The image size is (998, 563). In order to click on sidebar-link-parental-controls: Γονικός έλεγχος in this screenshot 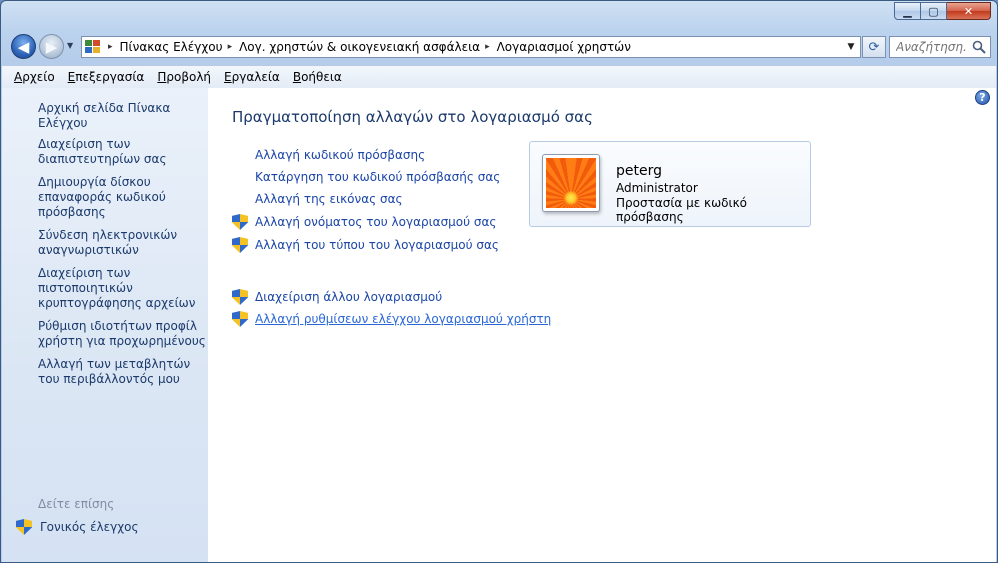, I will do `click(77, 527)`.